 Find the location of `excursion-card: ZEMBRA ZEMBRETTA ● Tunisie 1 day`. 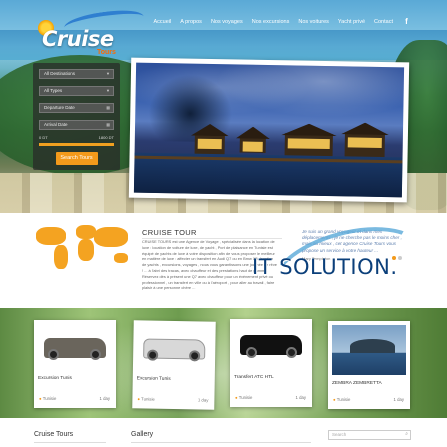

excursion-card: ZEMBRA ZEMBRETTA ● Tunisie 1 day is located at coordinates (369, 365).